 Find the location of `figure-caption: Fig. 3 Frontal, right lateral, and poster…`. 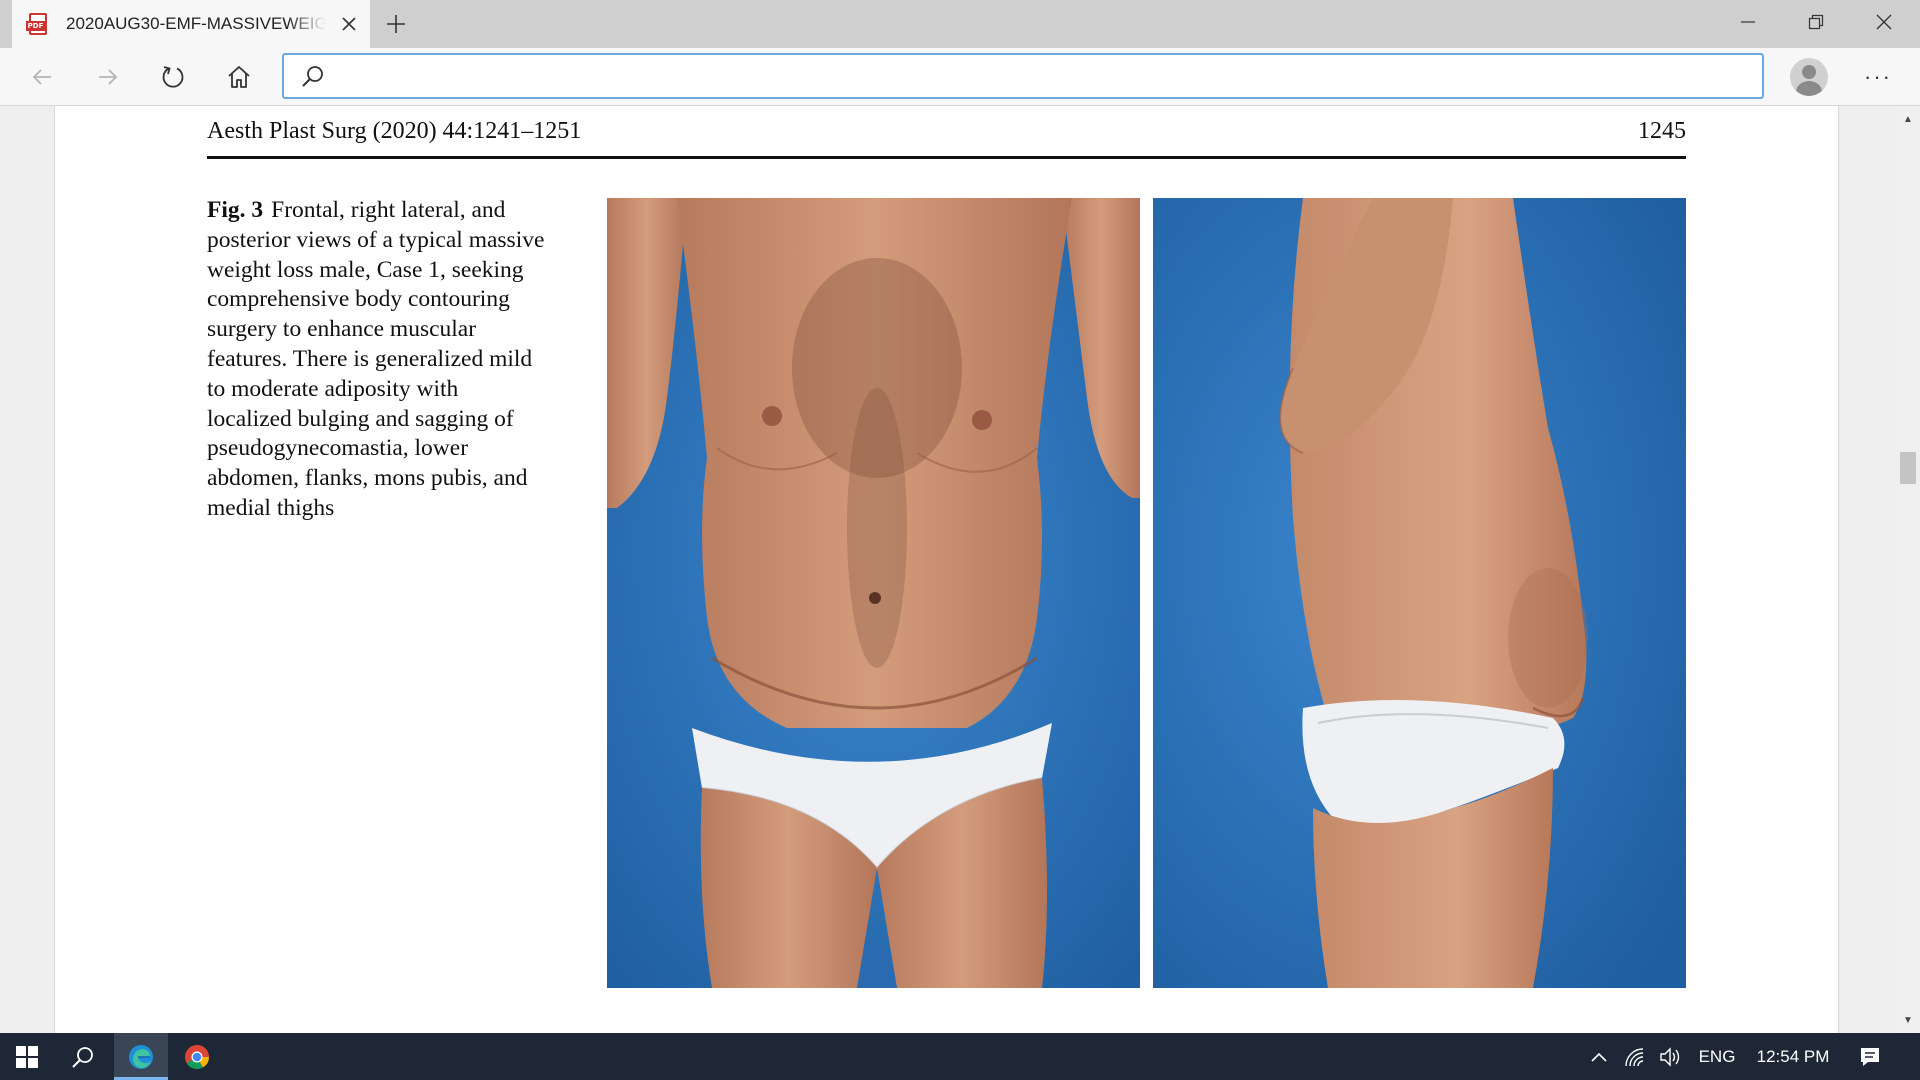

figure-caption: Fig. 3 Frontal, right lateral, and poster… is located at coordinates (377, 360).